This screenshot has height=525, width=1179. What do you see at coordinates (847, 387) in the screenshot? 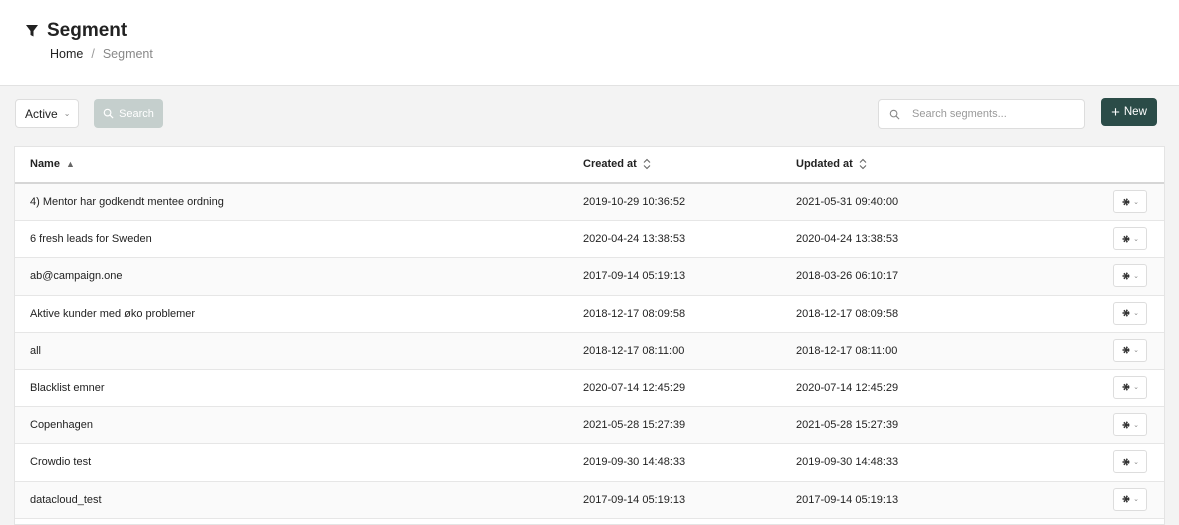
I see `updated-at: 2020-07-14 12:45:29` at bounding box center [847, 387].